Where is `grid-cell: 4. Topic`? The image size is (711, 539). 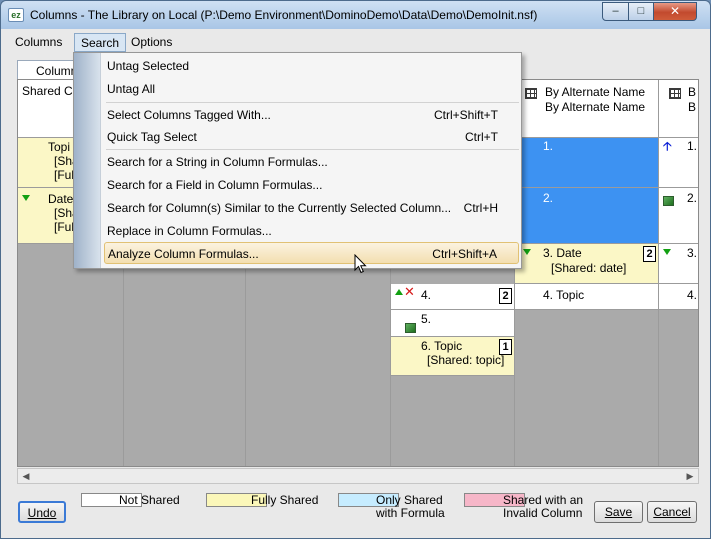 grid-cell: 4. Topic is located at coordinates (586, 297).